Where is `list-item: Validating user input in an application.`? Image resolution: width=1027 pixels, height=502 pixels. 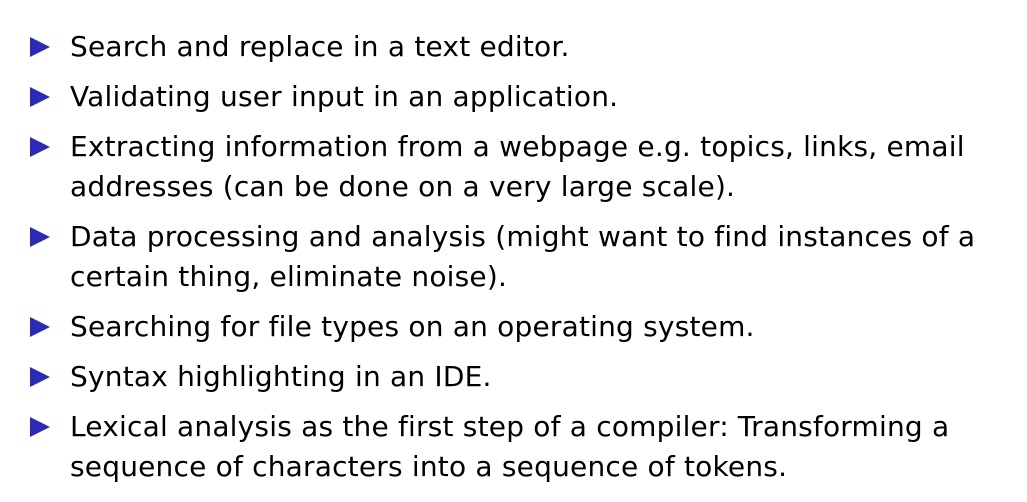 list-item: Validating user input in an application. is located at coordinates (523, 97).